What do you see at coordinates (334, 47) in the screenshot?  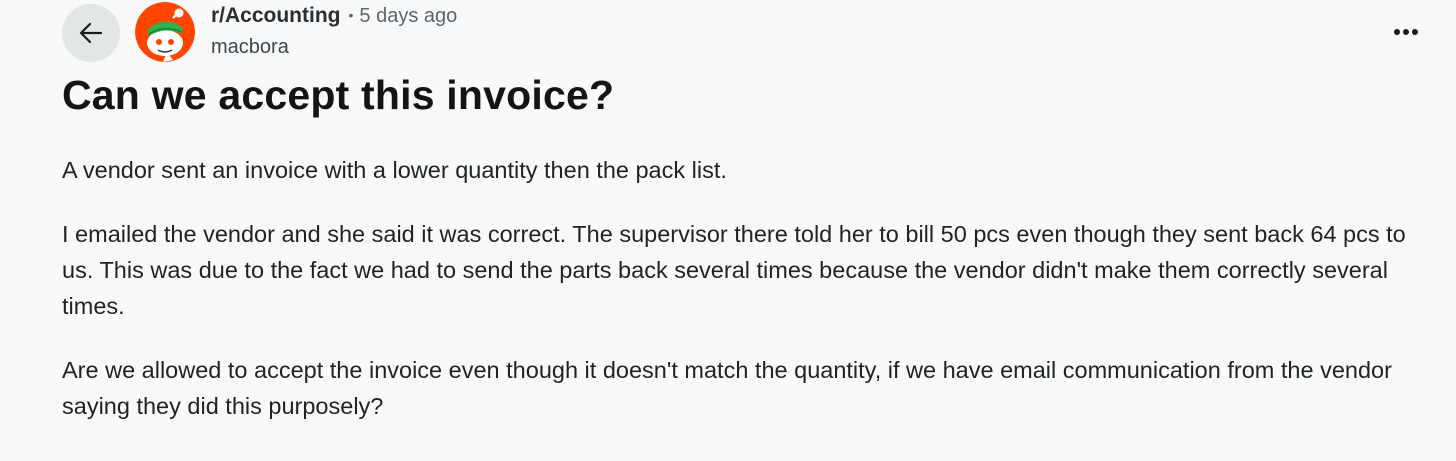 I see `author-link: macbora` at bounding box center [334, 47].